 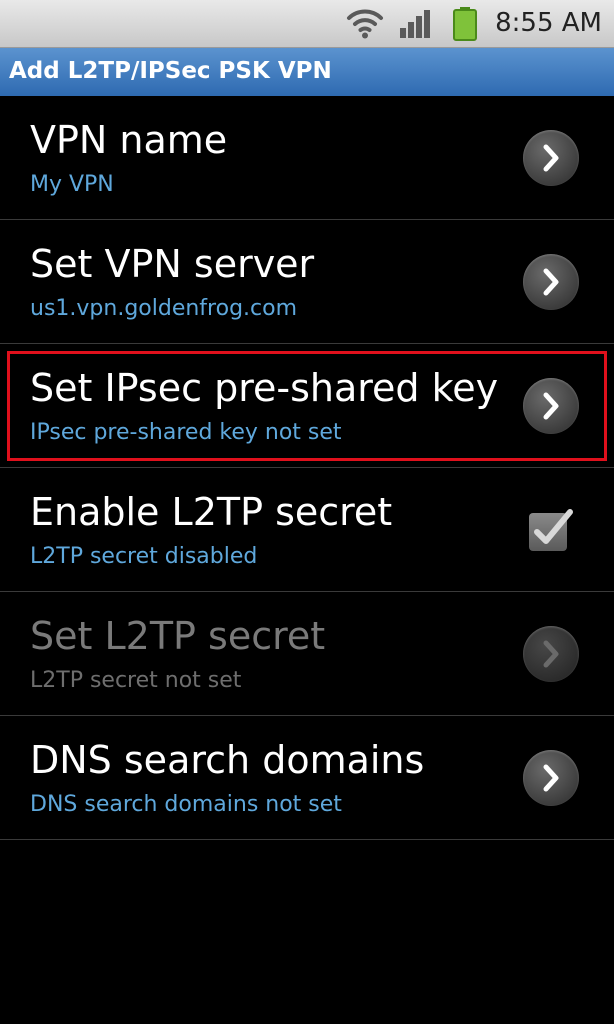 What do you see at coordinates (416, 25) in the screenshot?
I see `signal-icon` at bounding box center [416, 25].